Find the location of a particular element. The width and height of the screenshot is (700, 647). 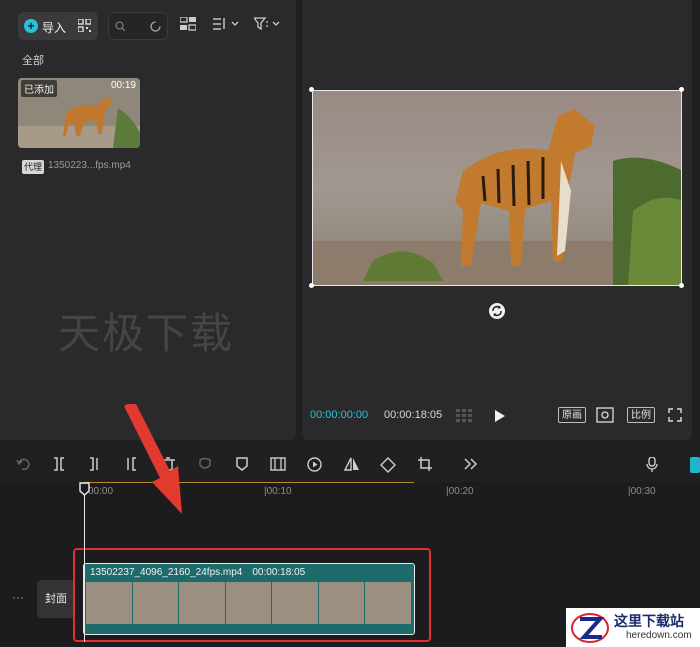

media-thumbnail: 已添加 00:19 is located at coordinates (79, 113).